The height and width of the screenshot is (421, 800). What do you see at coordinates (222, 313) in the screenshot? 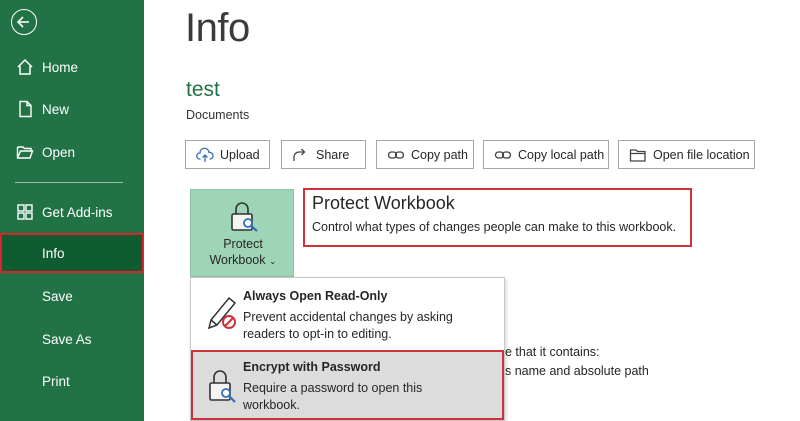
I see `pencil-no-edit-icon` at bounding box center [222, 313].